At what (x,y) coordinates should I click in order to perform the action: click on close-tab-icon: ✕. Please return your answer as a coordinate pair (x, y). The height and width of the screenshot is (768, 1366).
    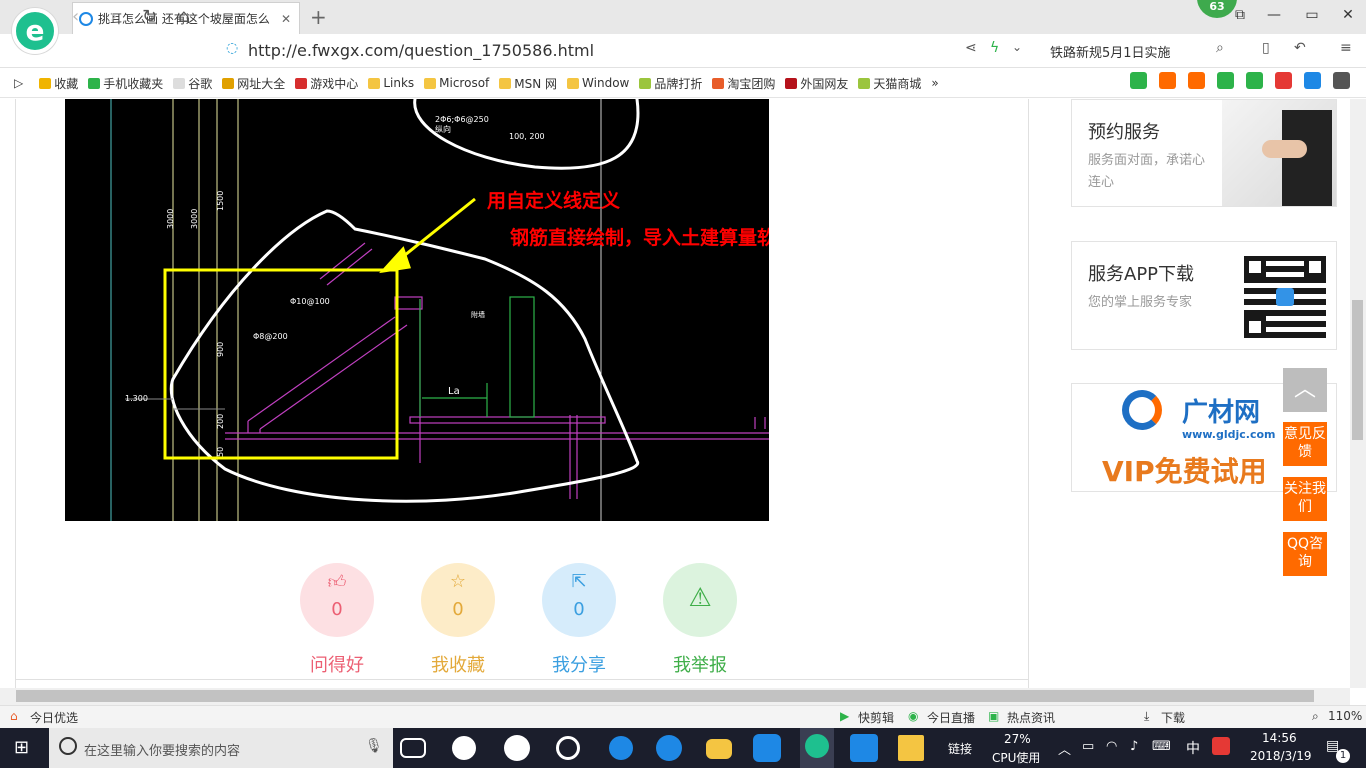
    Looking at the image, I should click on (286, 19).